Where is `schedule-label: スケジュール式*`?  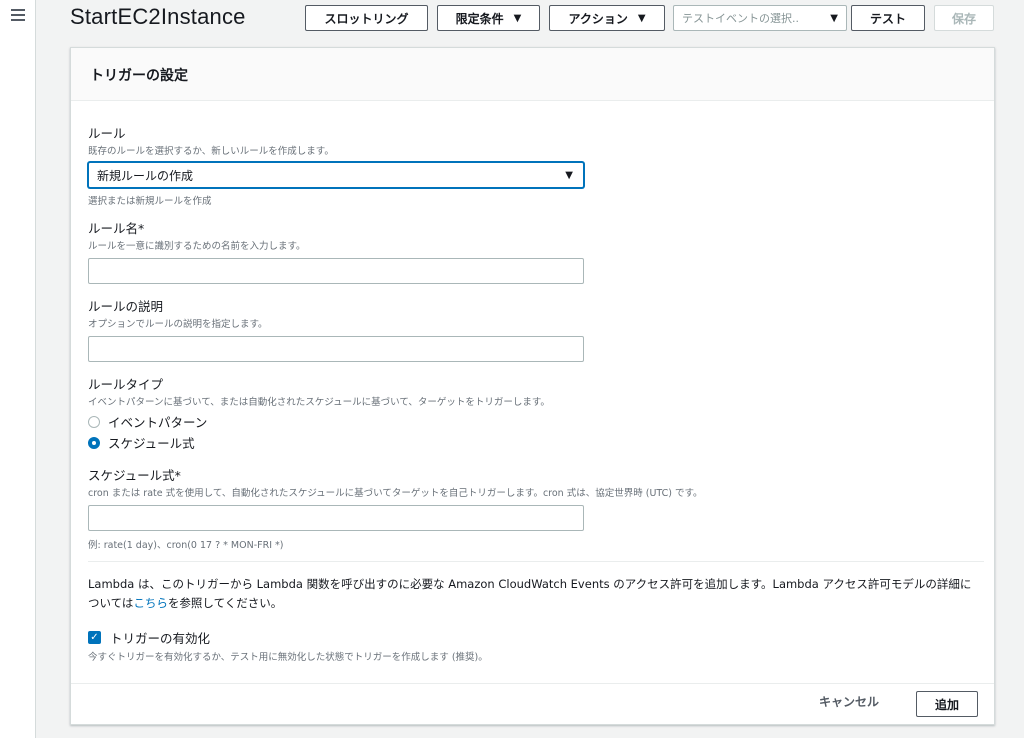
schedule-label: スケジュール式* is located at coordinates (134, 475).